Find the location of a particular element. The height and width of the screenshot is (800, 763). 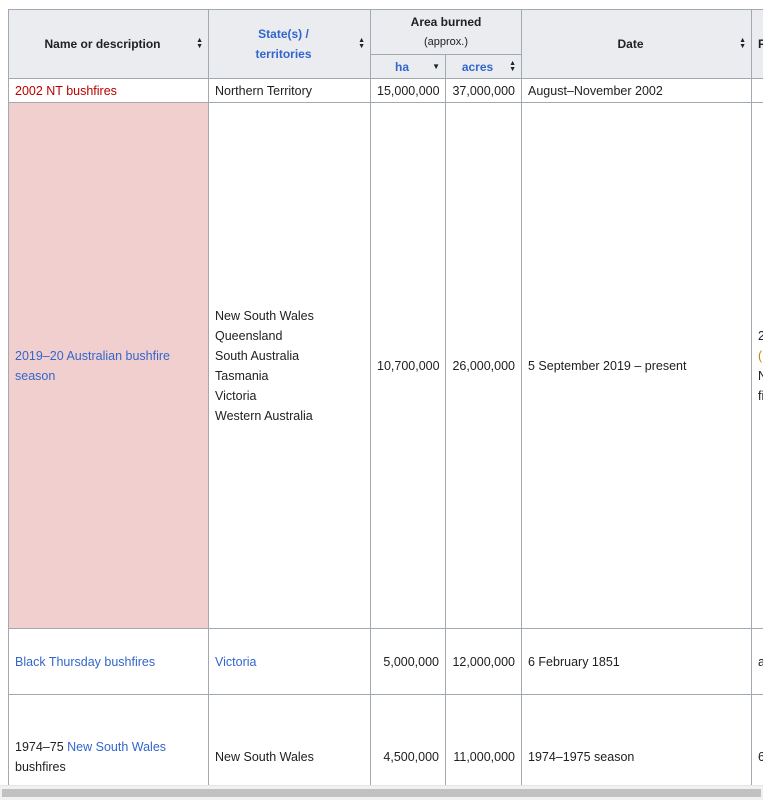

header-states-line1: State(s) / is located at coordinates (283, 34).